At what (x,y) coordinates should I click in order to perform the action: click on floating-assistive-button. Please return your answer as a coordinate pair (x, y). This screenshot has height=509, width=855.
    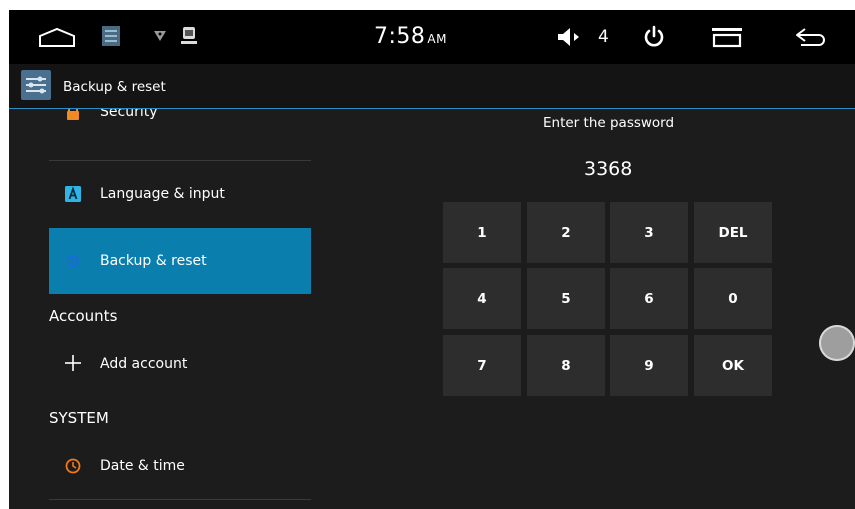
    Looking at the image, I should click on (837, 343).